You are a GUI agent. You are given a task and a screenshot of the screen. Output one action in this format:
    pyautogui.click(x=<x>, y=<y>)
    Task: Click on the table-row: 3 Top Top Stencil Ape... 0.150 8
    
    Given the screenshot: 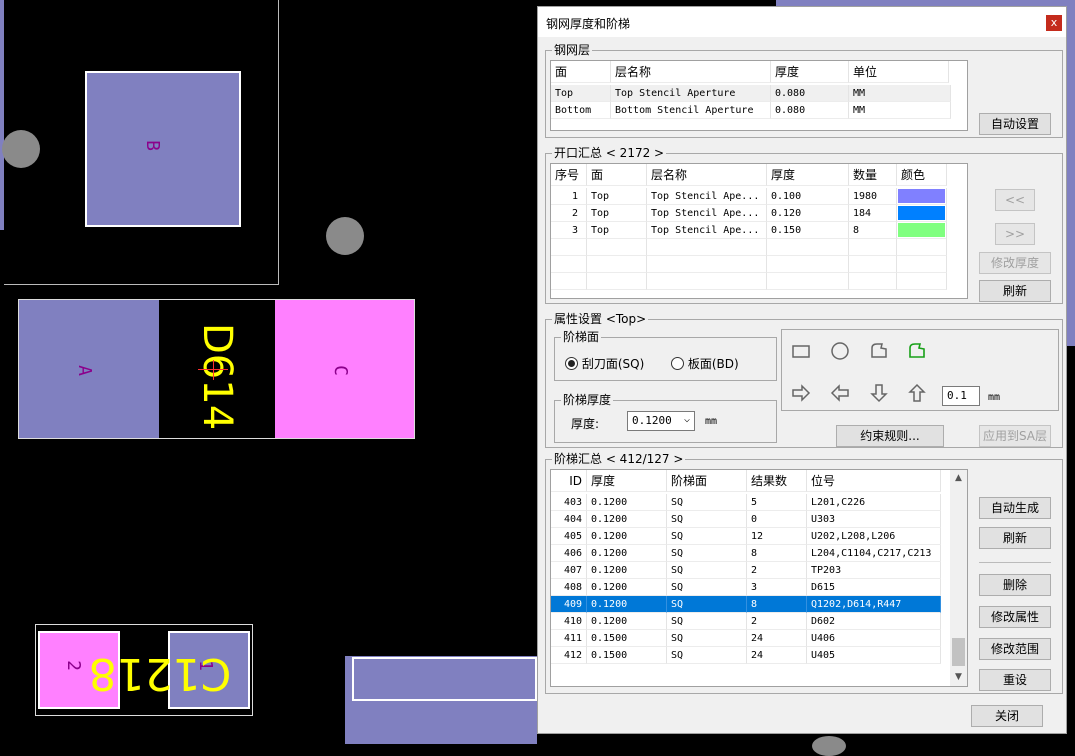 What is the action you would take?
    pyautogui.click(x=759, y=230)
    